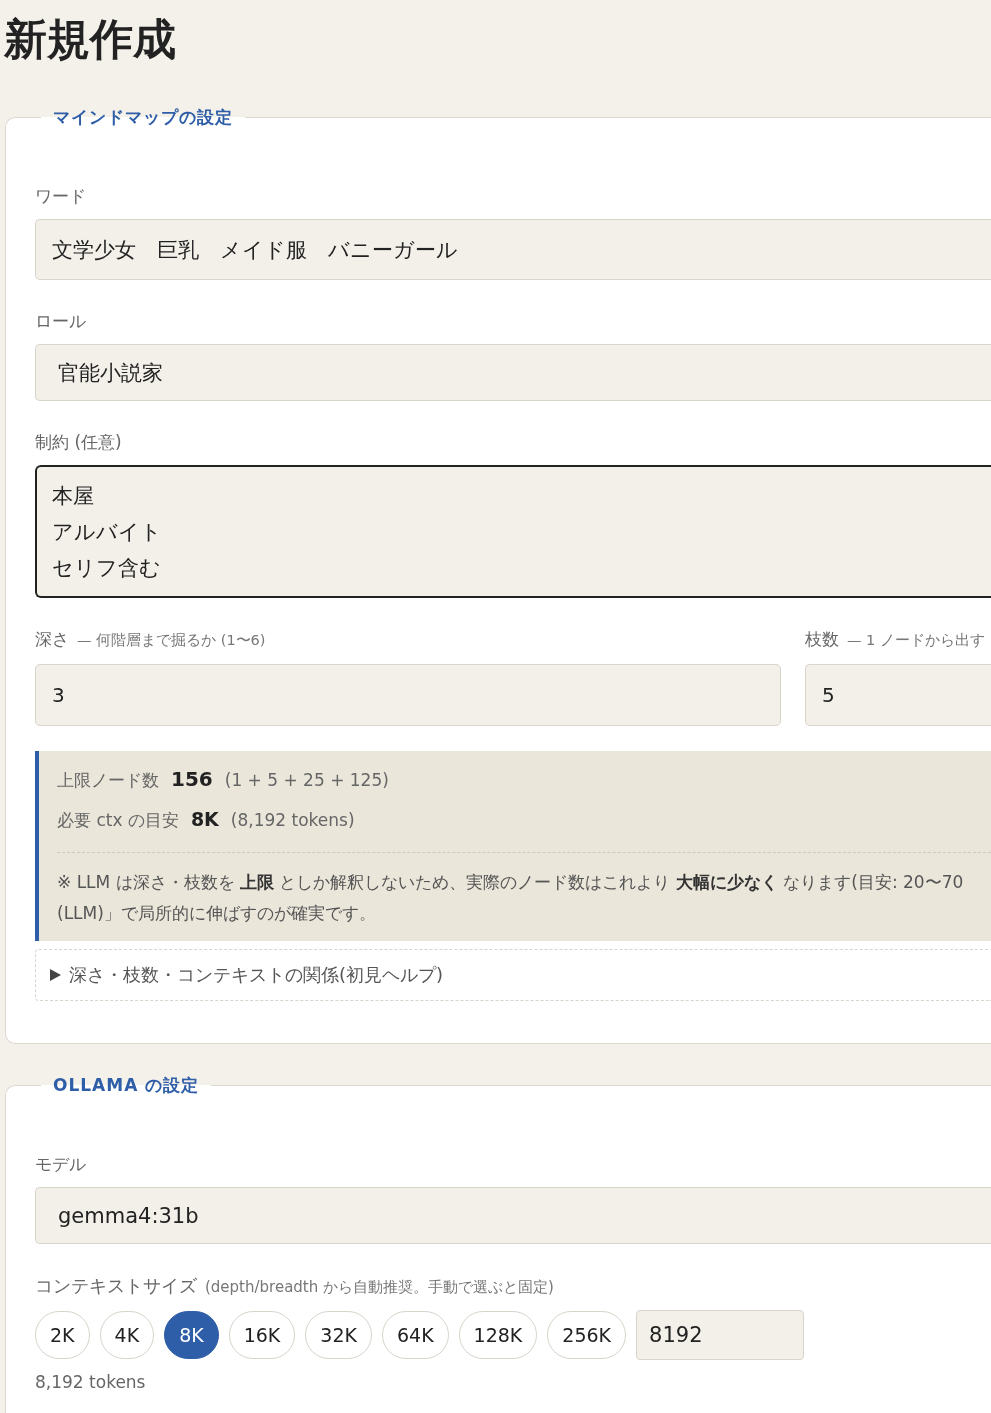 This screenshot has width=991, height=1413. I want to click on word-field: 文学少女 巨乳 メイド服 バニーガール, so click(513, 249).